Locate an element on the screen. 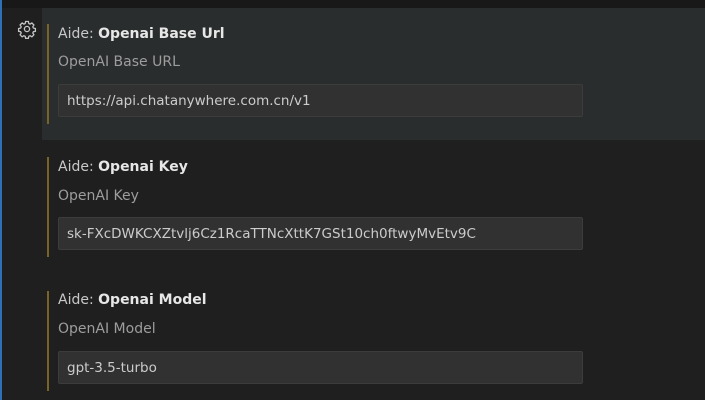 This screenshot has height=400, width=705. setting-name: Openai Model is located at coordinates (152, 300).